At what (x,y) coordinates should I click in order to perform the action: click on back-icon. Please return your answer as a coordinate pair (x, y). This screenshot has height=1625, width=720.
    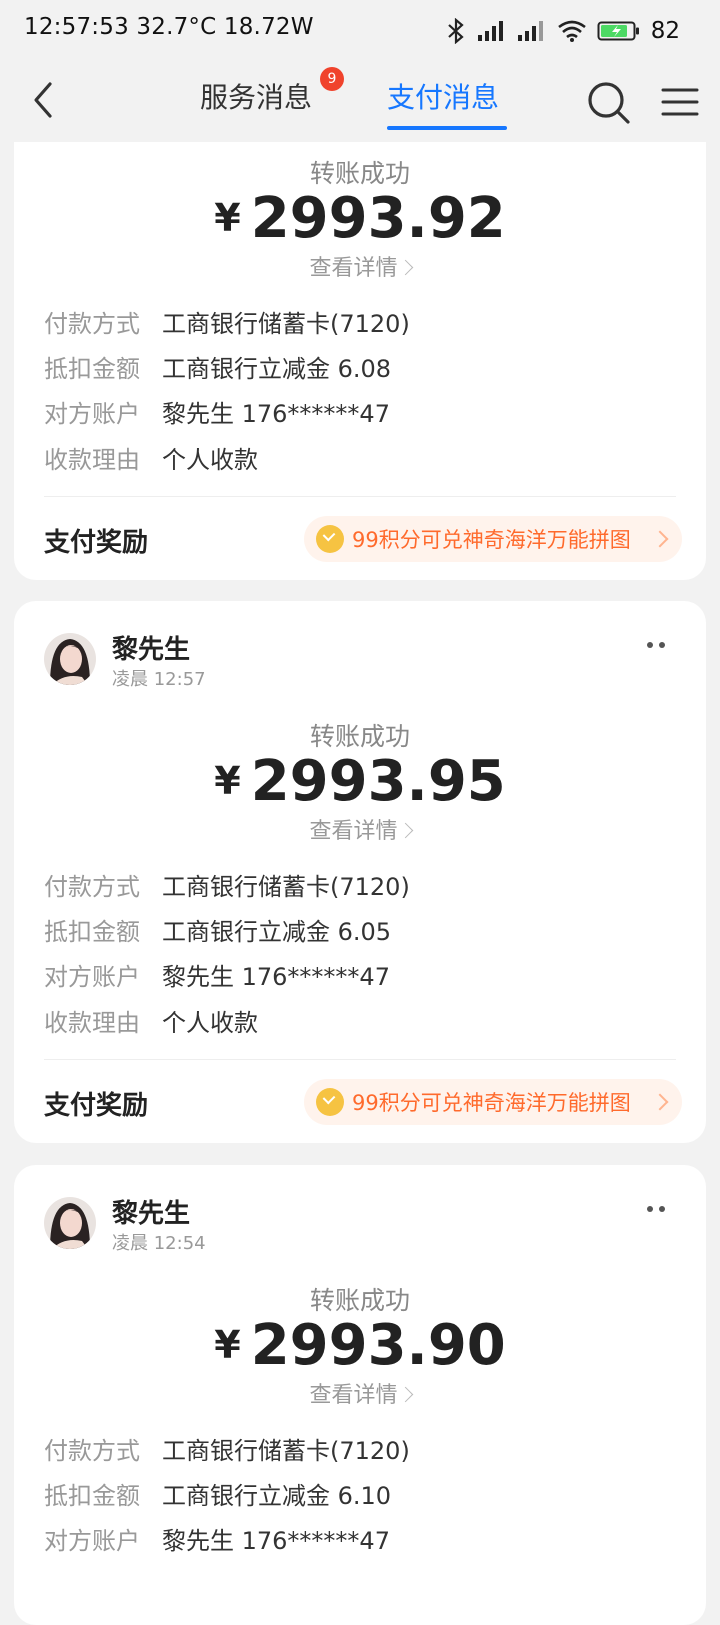
    Looking at the image, I should click on (46, 100).